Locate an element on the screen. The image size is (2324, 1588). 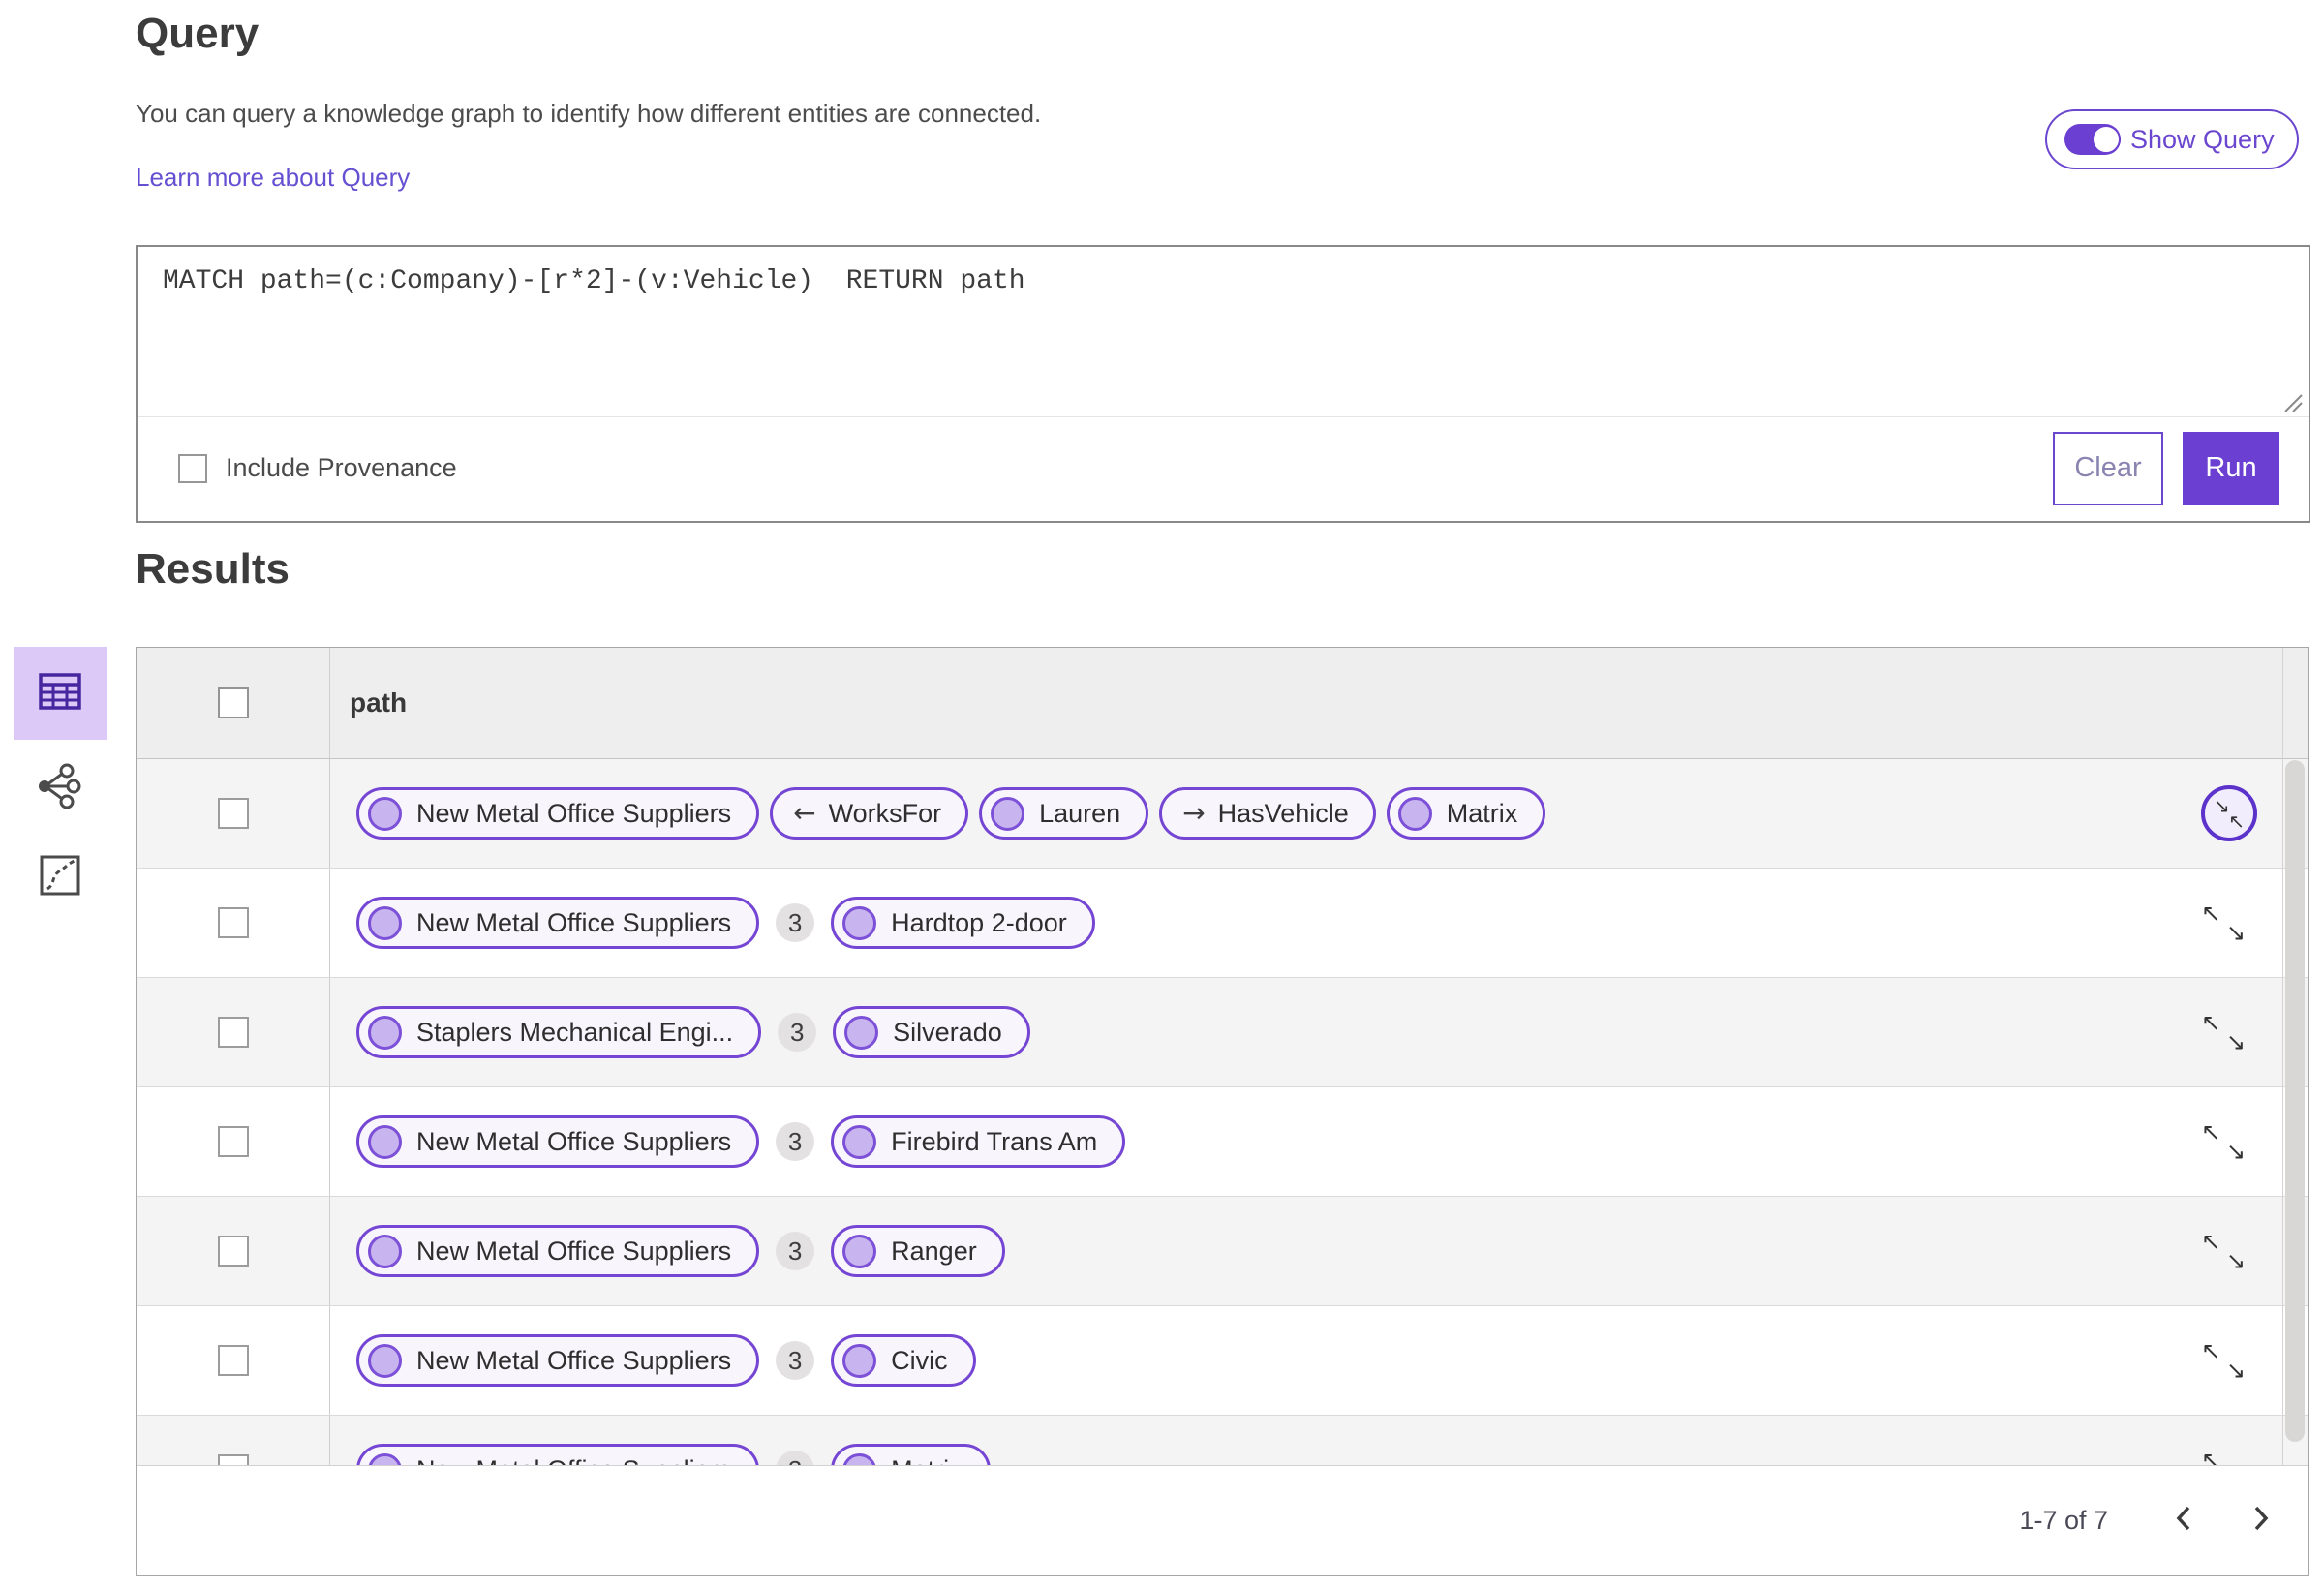
map-view-button is located at coordinates (60, 877).